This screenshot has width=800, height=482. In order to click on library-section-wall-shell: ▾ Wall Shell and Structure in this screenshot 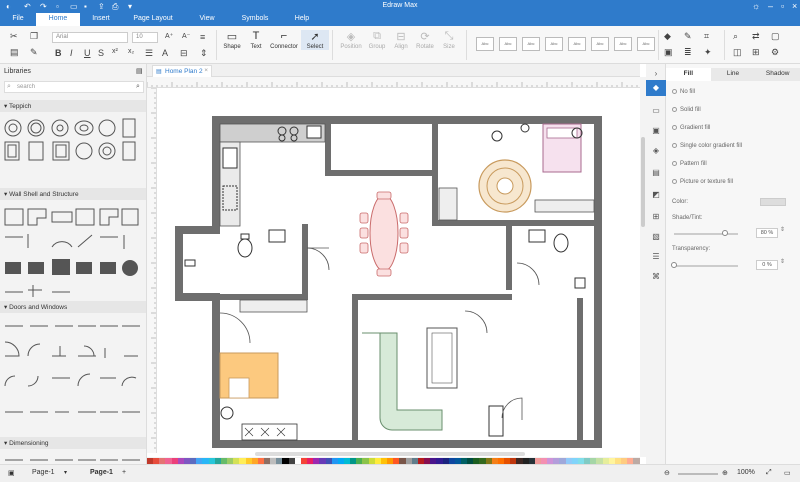, I will do `click(73, 194)`.